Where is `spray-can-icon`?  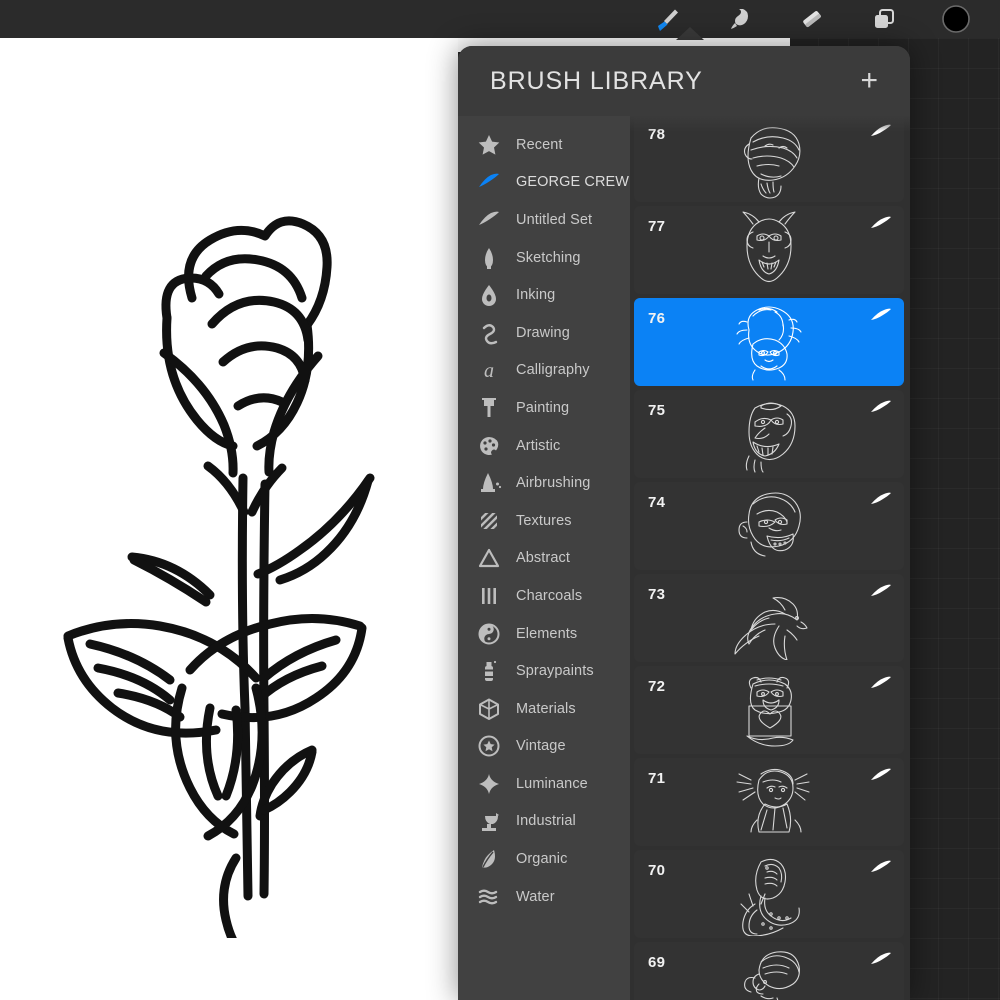
spray-can-icon is located at coordinates (489, 671).